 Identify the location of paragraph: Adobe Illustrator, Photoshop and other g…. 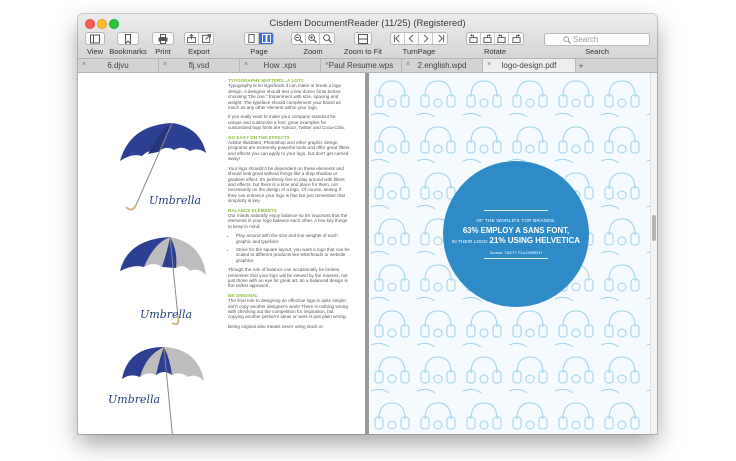
(289, 151).